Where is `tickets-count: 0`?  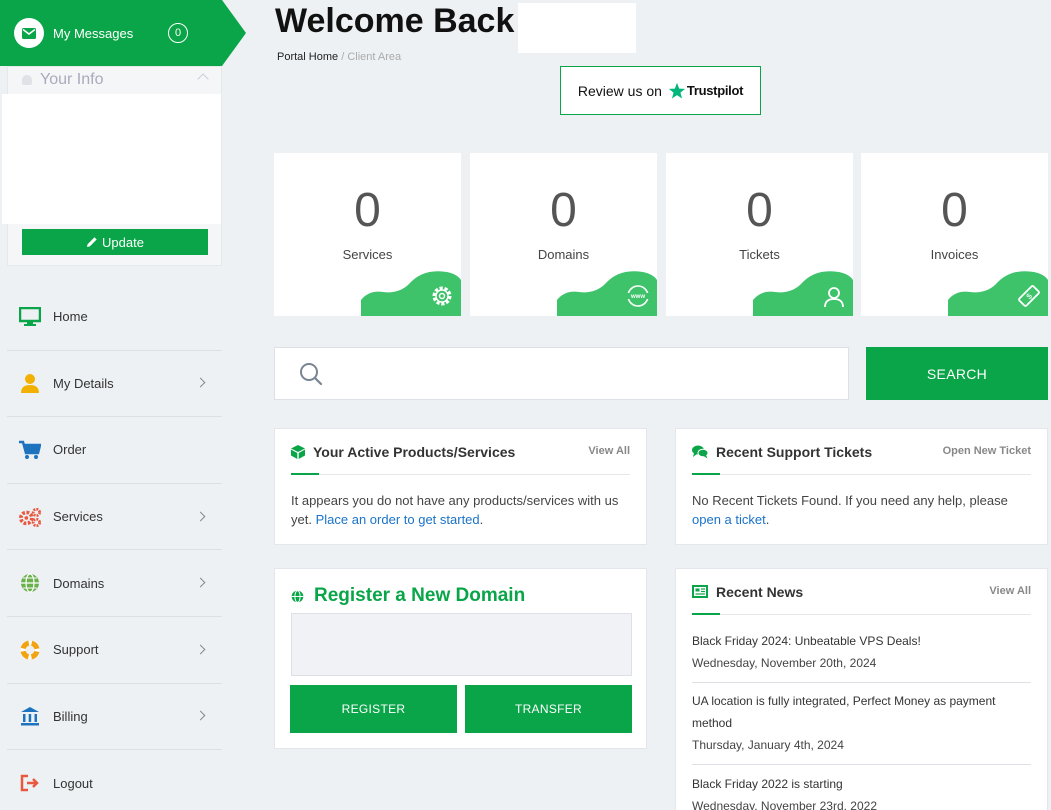 tickets-count: 0 is located at coordinates (759, 210).